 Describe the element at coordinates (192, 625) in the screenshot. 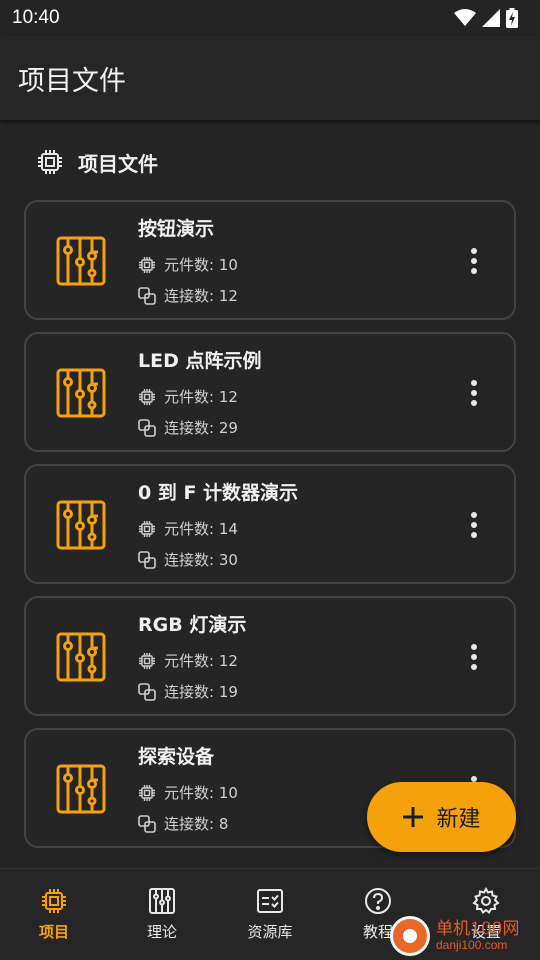

I see `project-title: RGB 灯演示` at that location.